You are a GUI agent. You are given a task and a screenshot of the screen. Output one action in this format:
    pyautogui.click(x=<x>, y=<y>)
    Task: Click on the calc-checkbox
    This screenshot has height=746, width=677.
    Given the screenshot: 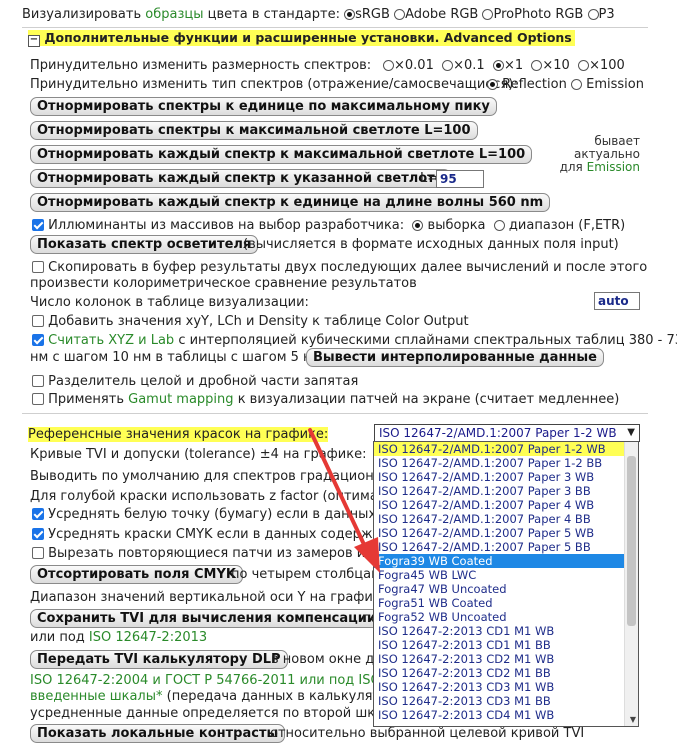 What is the action you would take?
    pyautogui.click(x=38, y=340)
    